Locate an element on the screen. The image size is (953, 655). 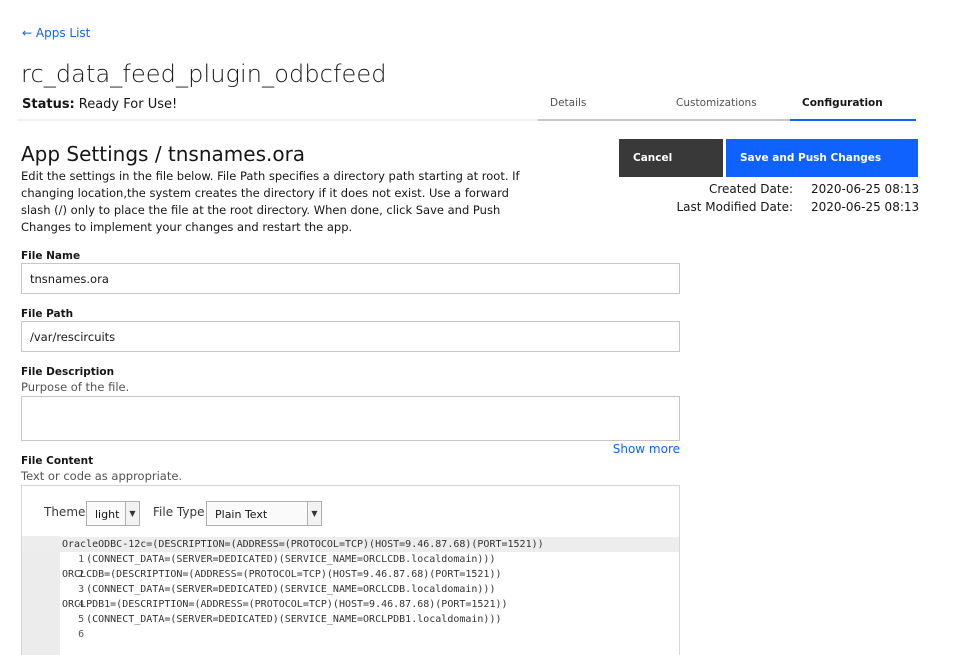
theme-label: Theme is located at coordinates (65, 512).